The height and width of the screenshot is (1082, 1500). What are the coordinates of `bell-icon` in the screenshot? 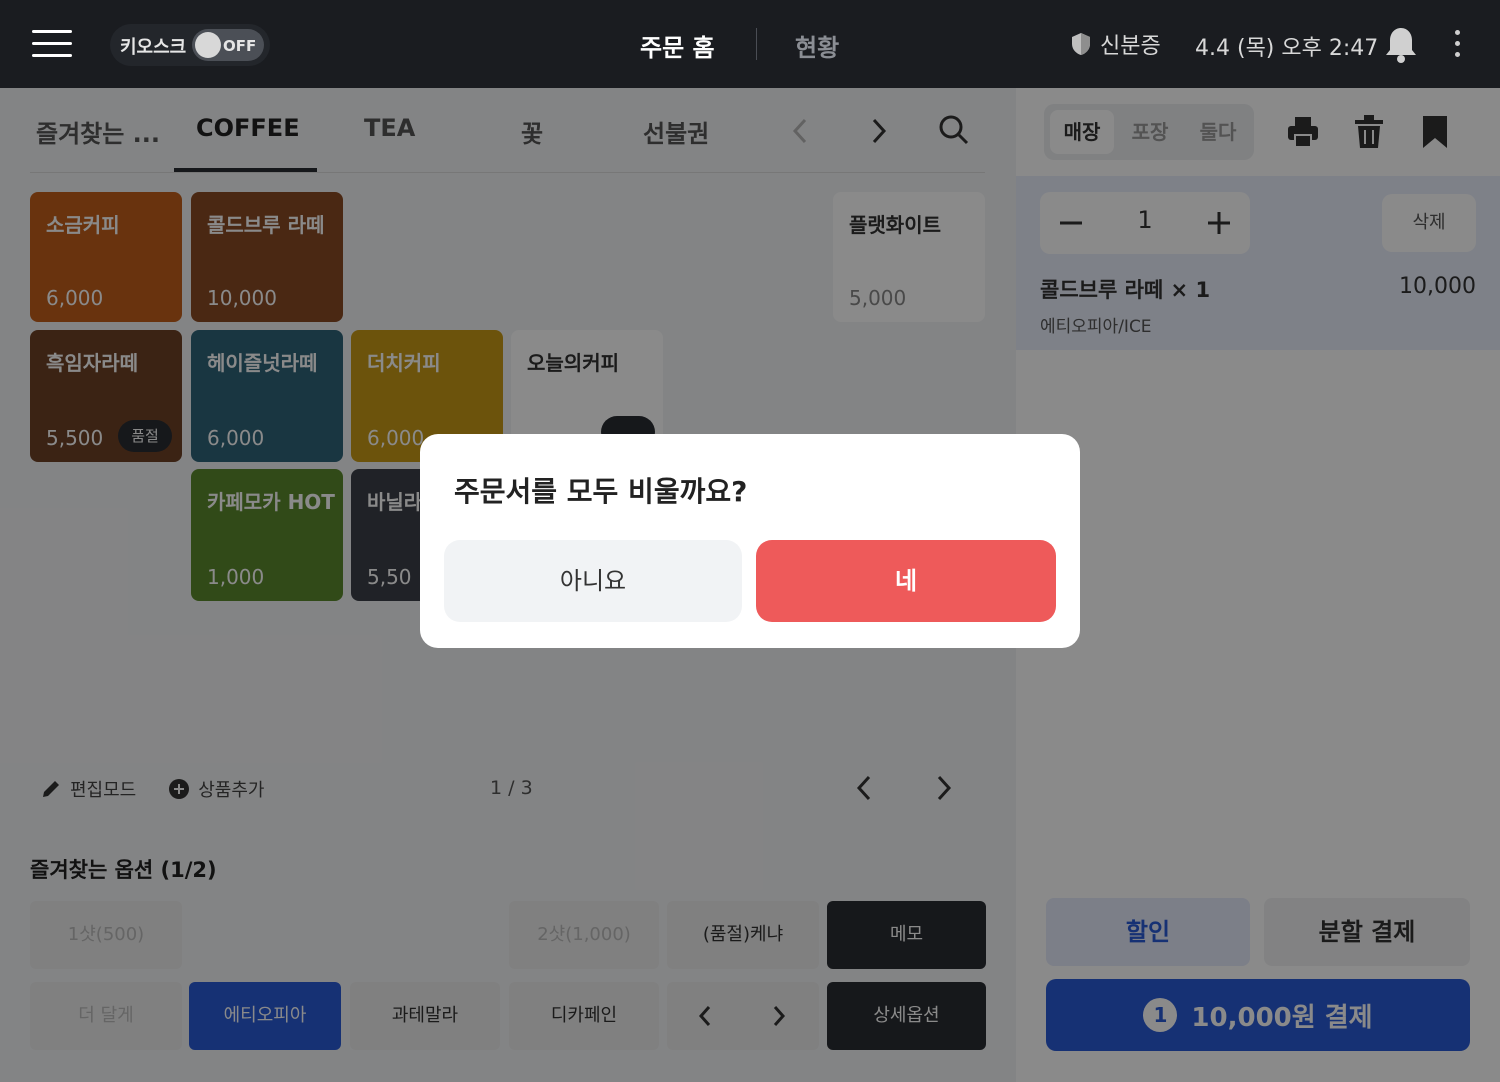 It's located at (1401, 45).